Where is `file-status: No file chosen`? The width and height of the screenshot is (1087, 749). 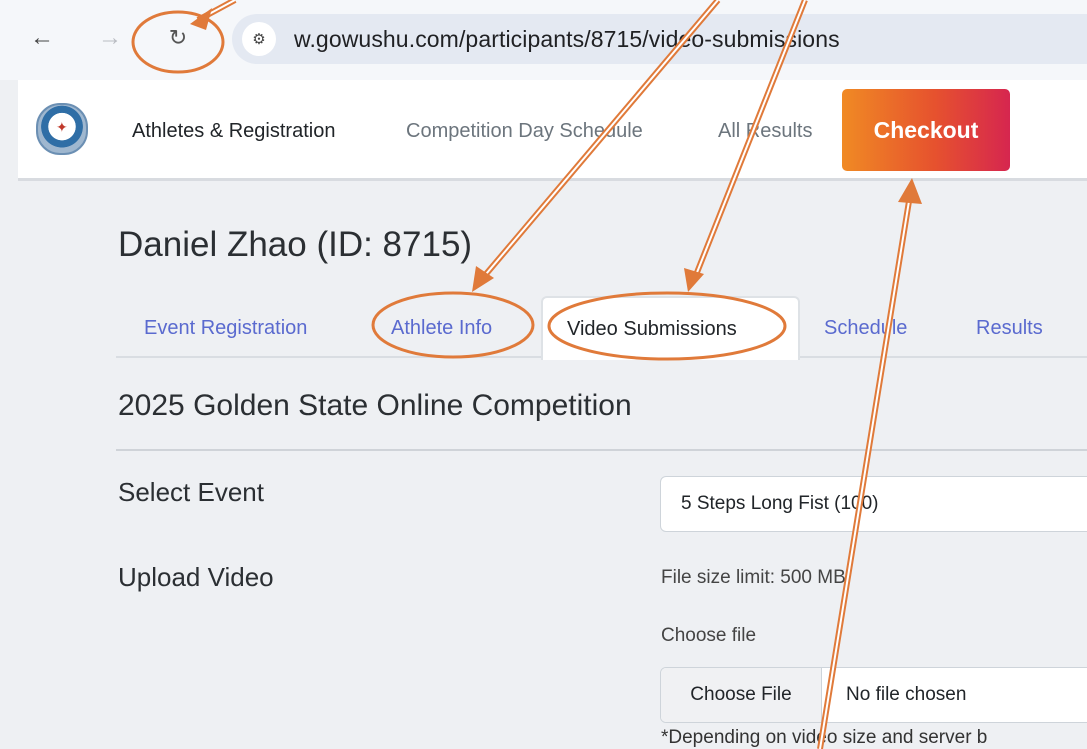 file-status: No file chosen is located at coordinates (906, 694).